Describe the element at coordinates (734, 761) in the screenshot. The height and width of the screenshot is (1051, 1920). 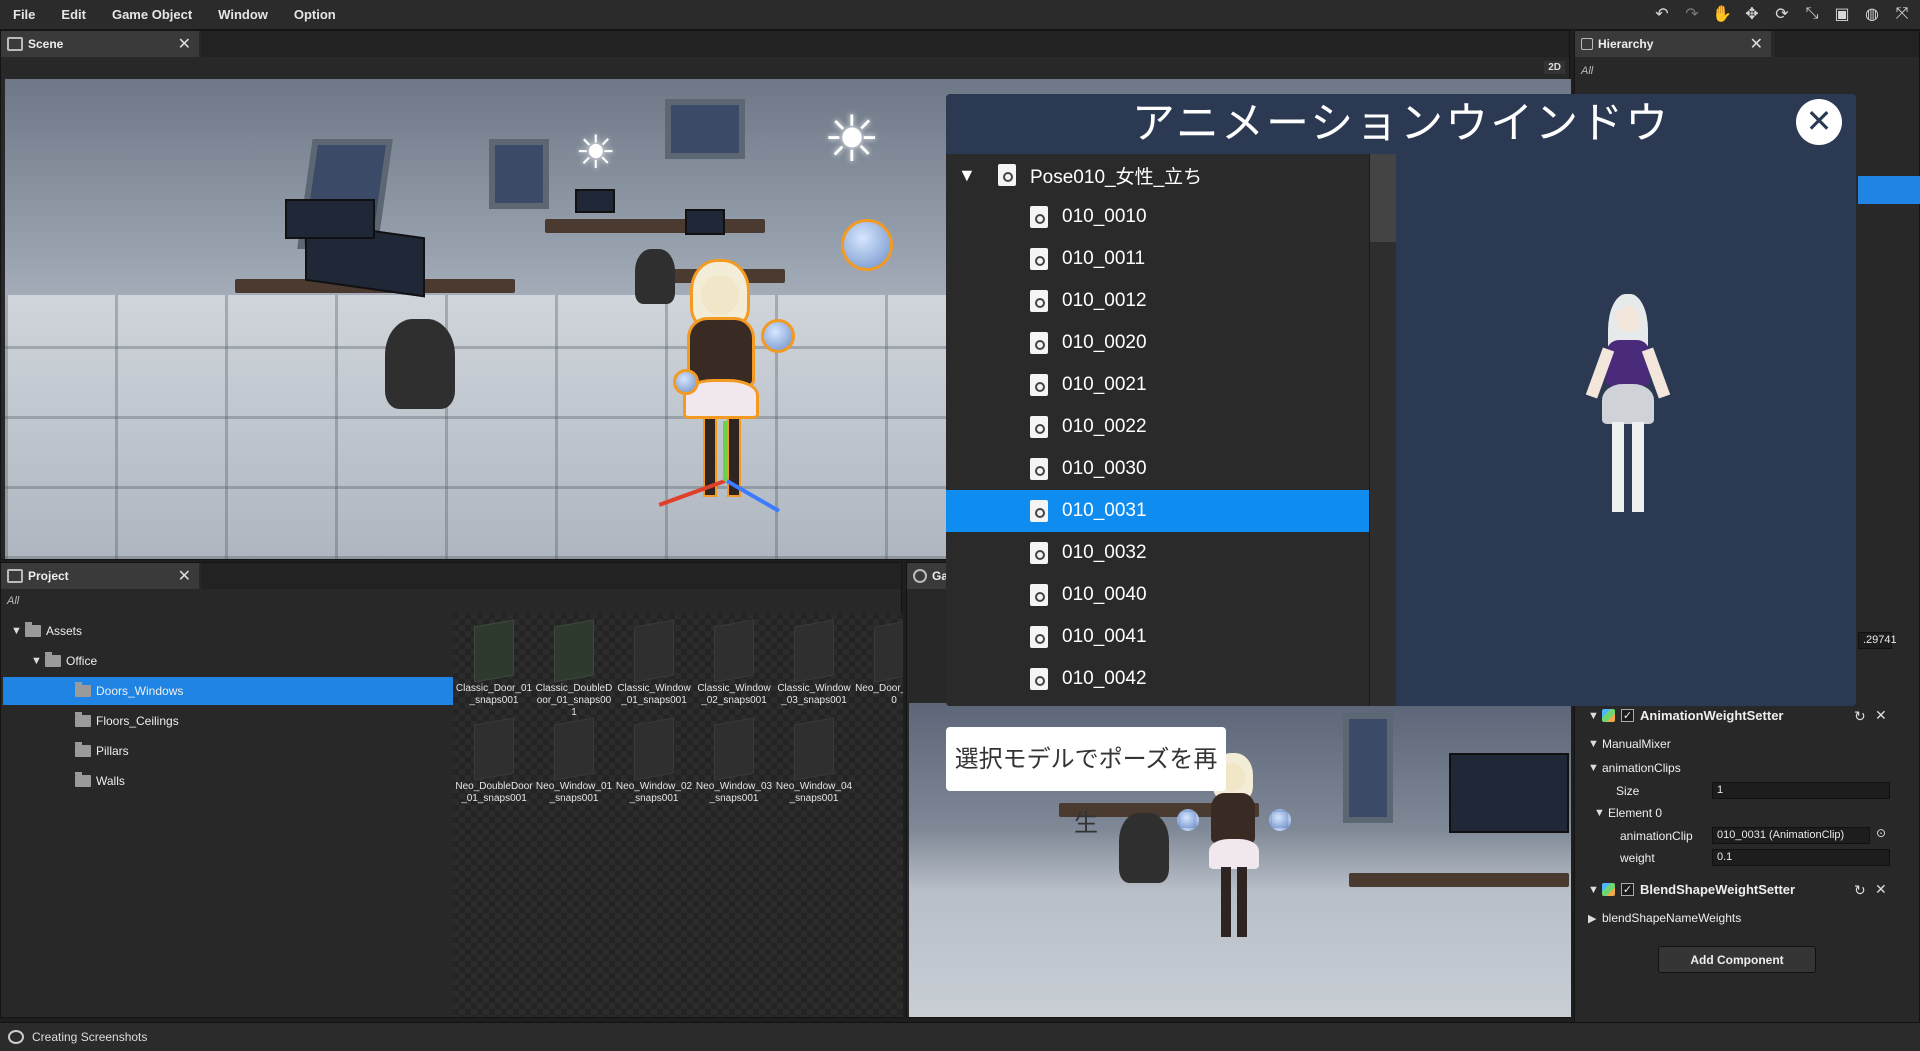
I see `asset-item: Neo_Window_03_snaps001` at that location.